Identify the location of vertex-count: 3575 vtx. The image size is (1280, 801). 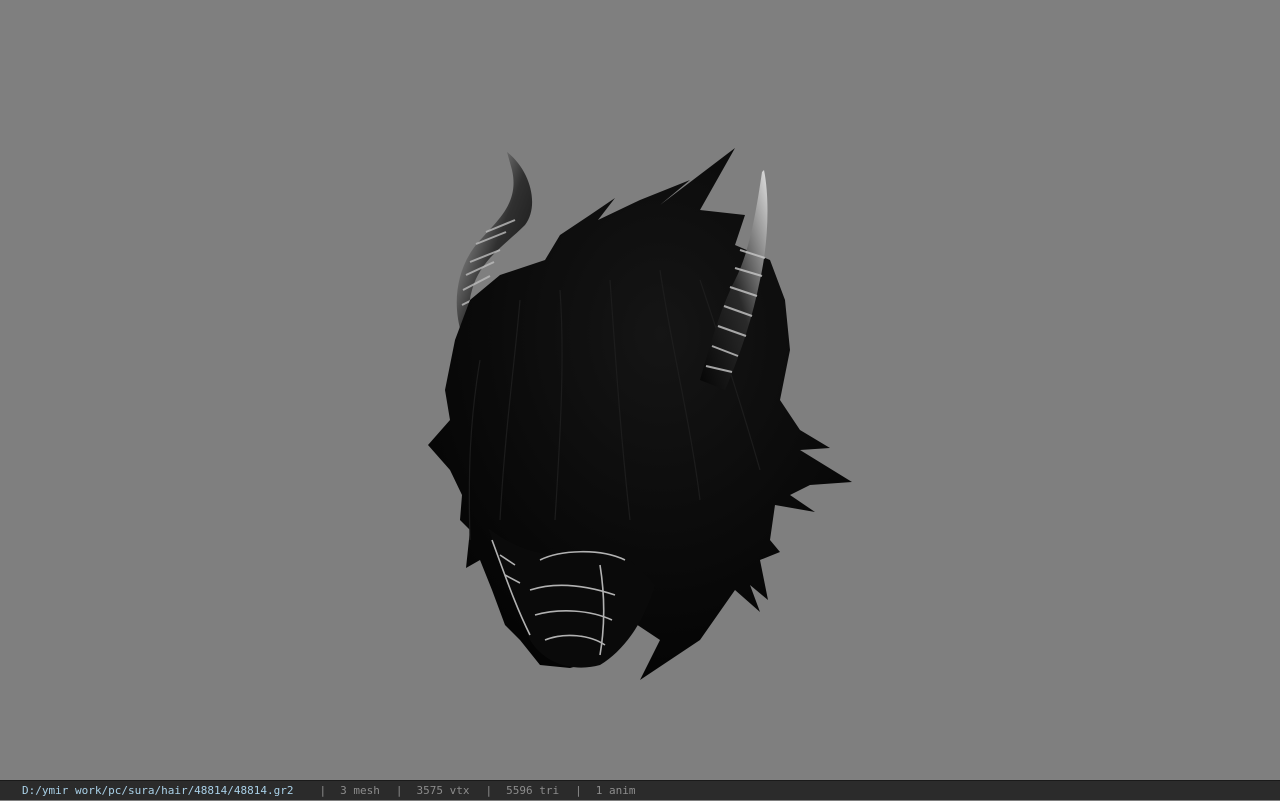
(443, 790).